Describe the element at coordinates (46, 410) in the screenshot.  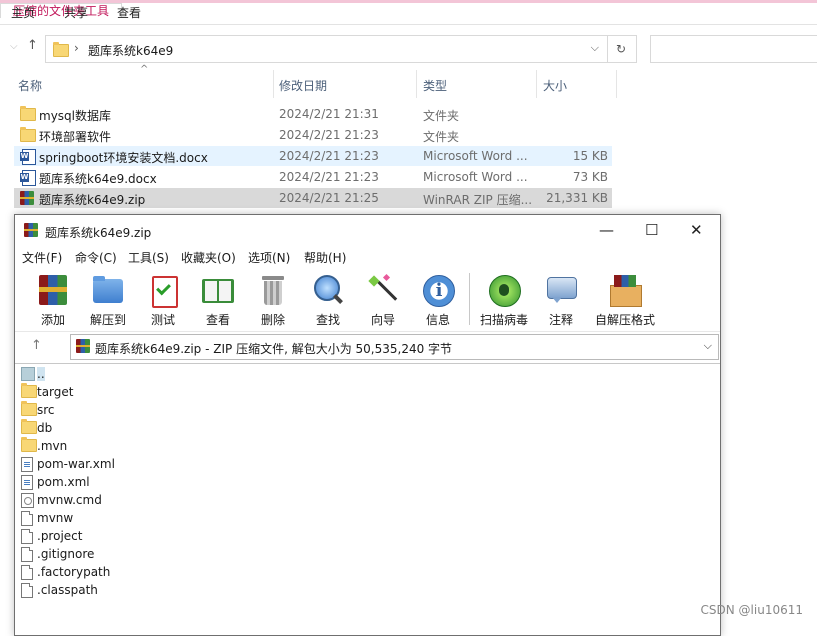
I see `entry-name: src` at that location.